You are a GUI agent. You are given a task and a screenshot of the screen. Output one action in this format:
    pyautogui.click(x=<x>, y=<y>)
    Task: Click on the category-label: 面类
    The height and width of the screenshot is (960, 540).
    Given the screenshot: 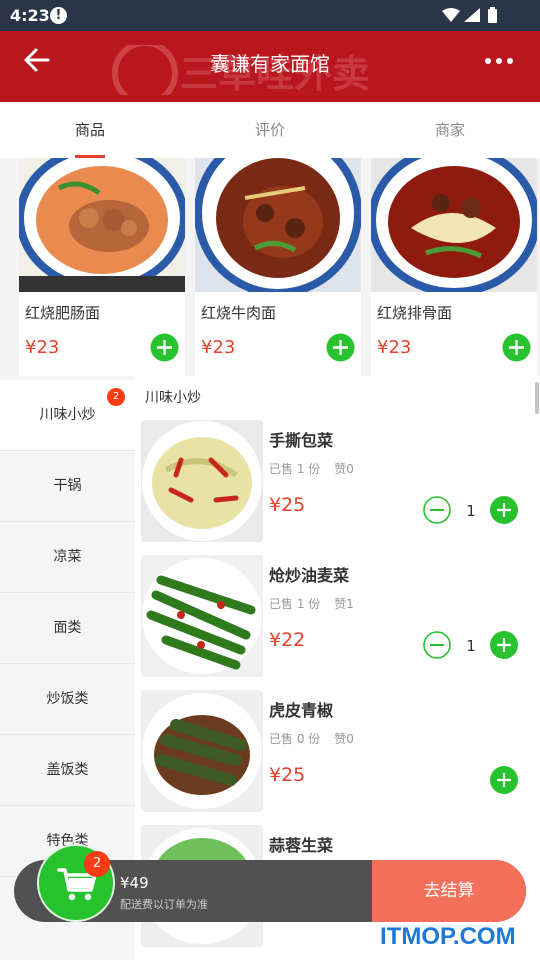 What is the action you would take?
    pyautogui.click(x=67, y=628)
    